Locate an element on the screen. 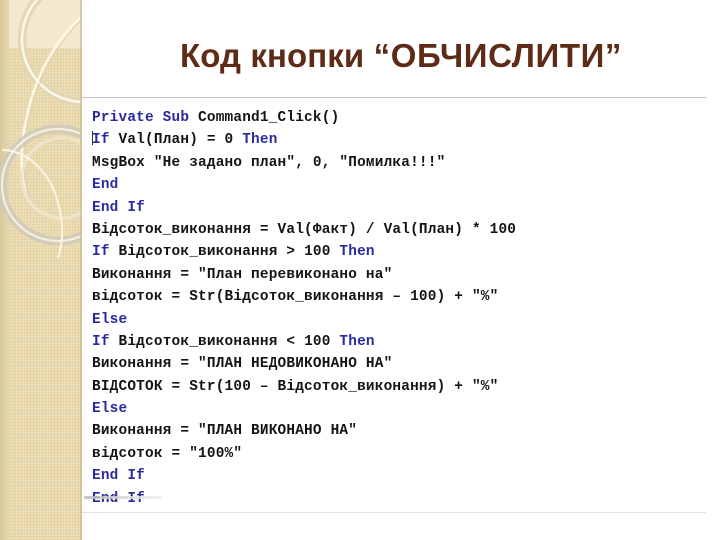 This screenshot has height=540, width=720. code-line: Private Sub Command1_Click() is located at coordinates (397, 118).